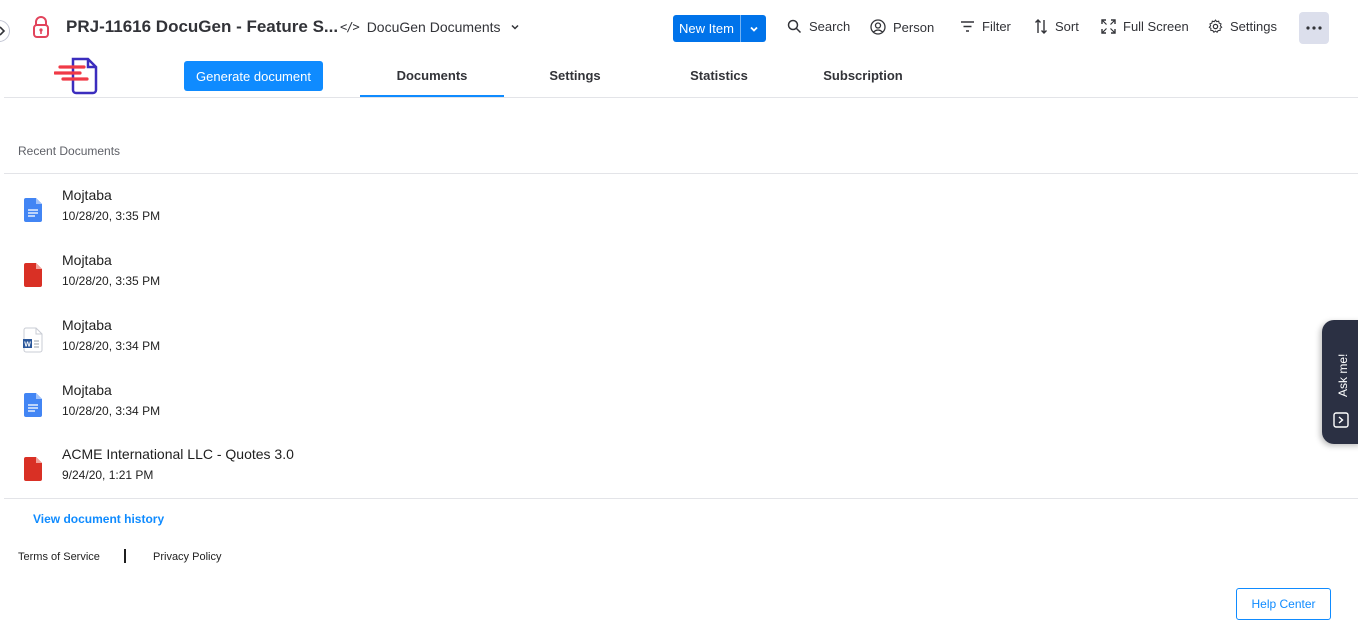 The width and height of the screenshot is (1358, 642). I want to click on ask-me-tab: Ask me!, so click(1340, 382).